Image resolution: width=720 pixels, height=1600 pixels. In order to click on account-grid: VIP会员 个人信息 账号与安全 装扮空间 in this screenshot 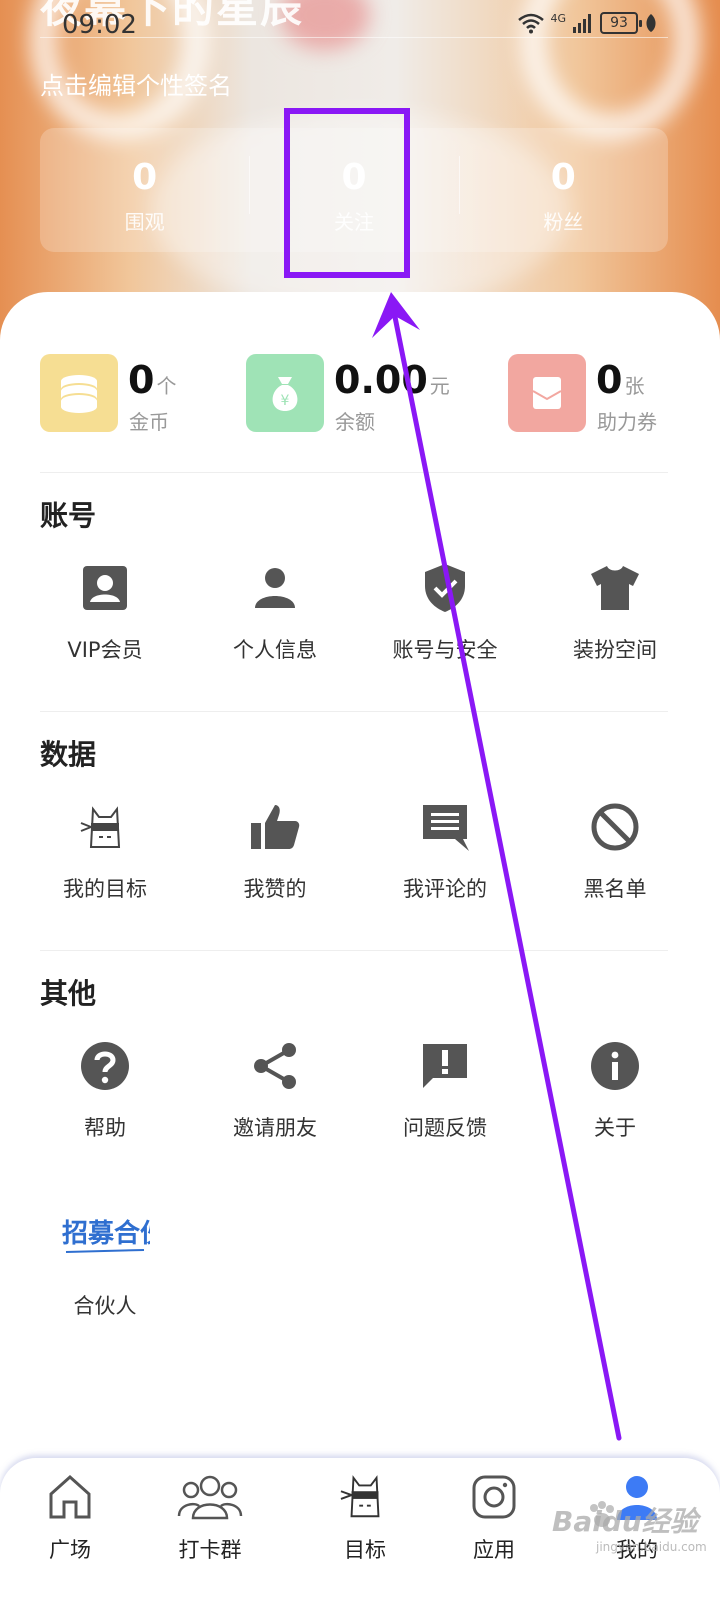, I will do `click(360, 622)`.